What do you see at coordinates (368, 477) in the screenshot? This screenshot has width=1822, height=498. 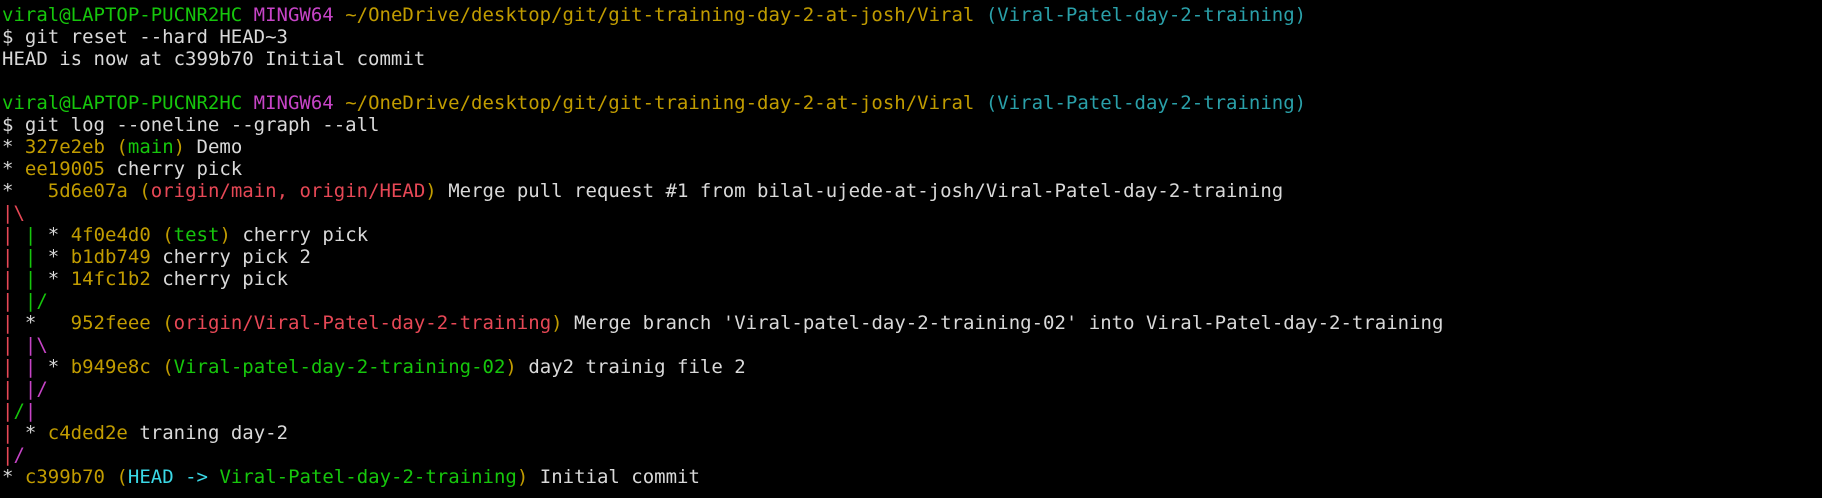 I see `branch-ref: Viral-Patel-day-2-training` at bounding box center [368, 477].